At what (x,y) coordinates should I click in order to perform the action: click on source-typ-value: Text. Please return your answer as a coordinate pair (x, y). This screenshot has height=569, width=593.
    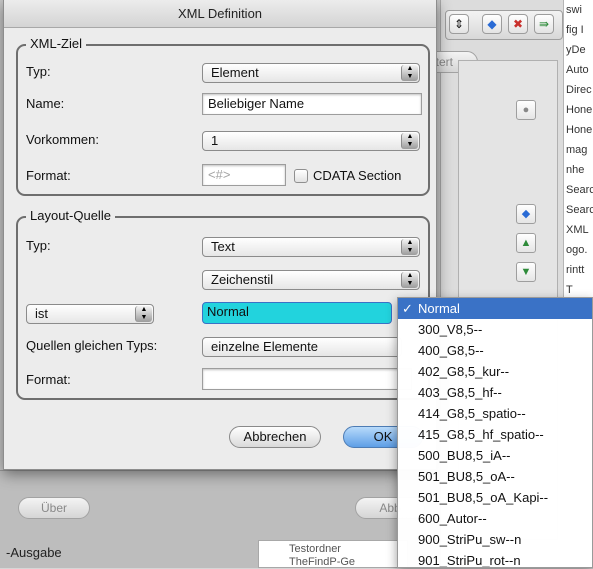
    Looking at the image, I should click on (223, 246).